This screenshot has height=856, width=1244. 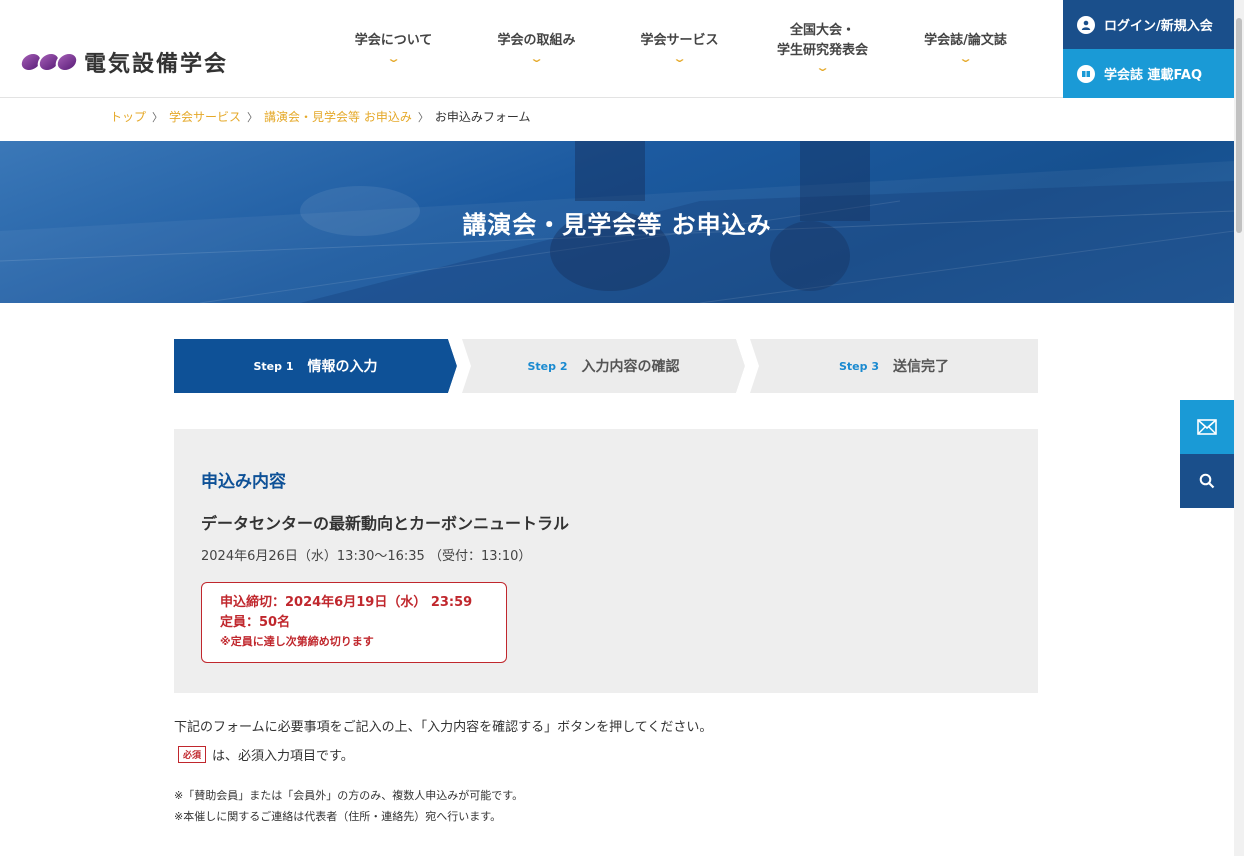 What do you see at coordinates (205, 116) in the screenshot?
I see `breadcrumb-link-services: 学会サービス` at bounding box center [205, 116].